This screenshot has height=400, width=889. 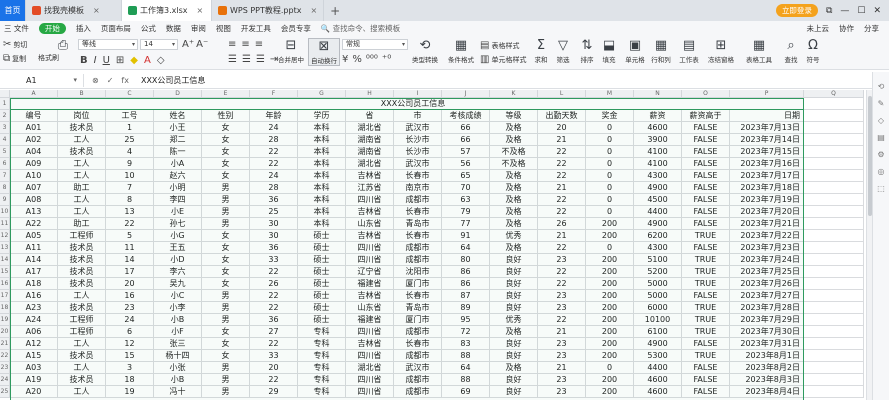 What do you see at coordinates (74, 10) in the screenshot?
I see `tab-1: 找我壳模板 ×` at bounding box center [74, 10].